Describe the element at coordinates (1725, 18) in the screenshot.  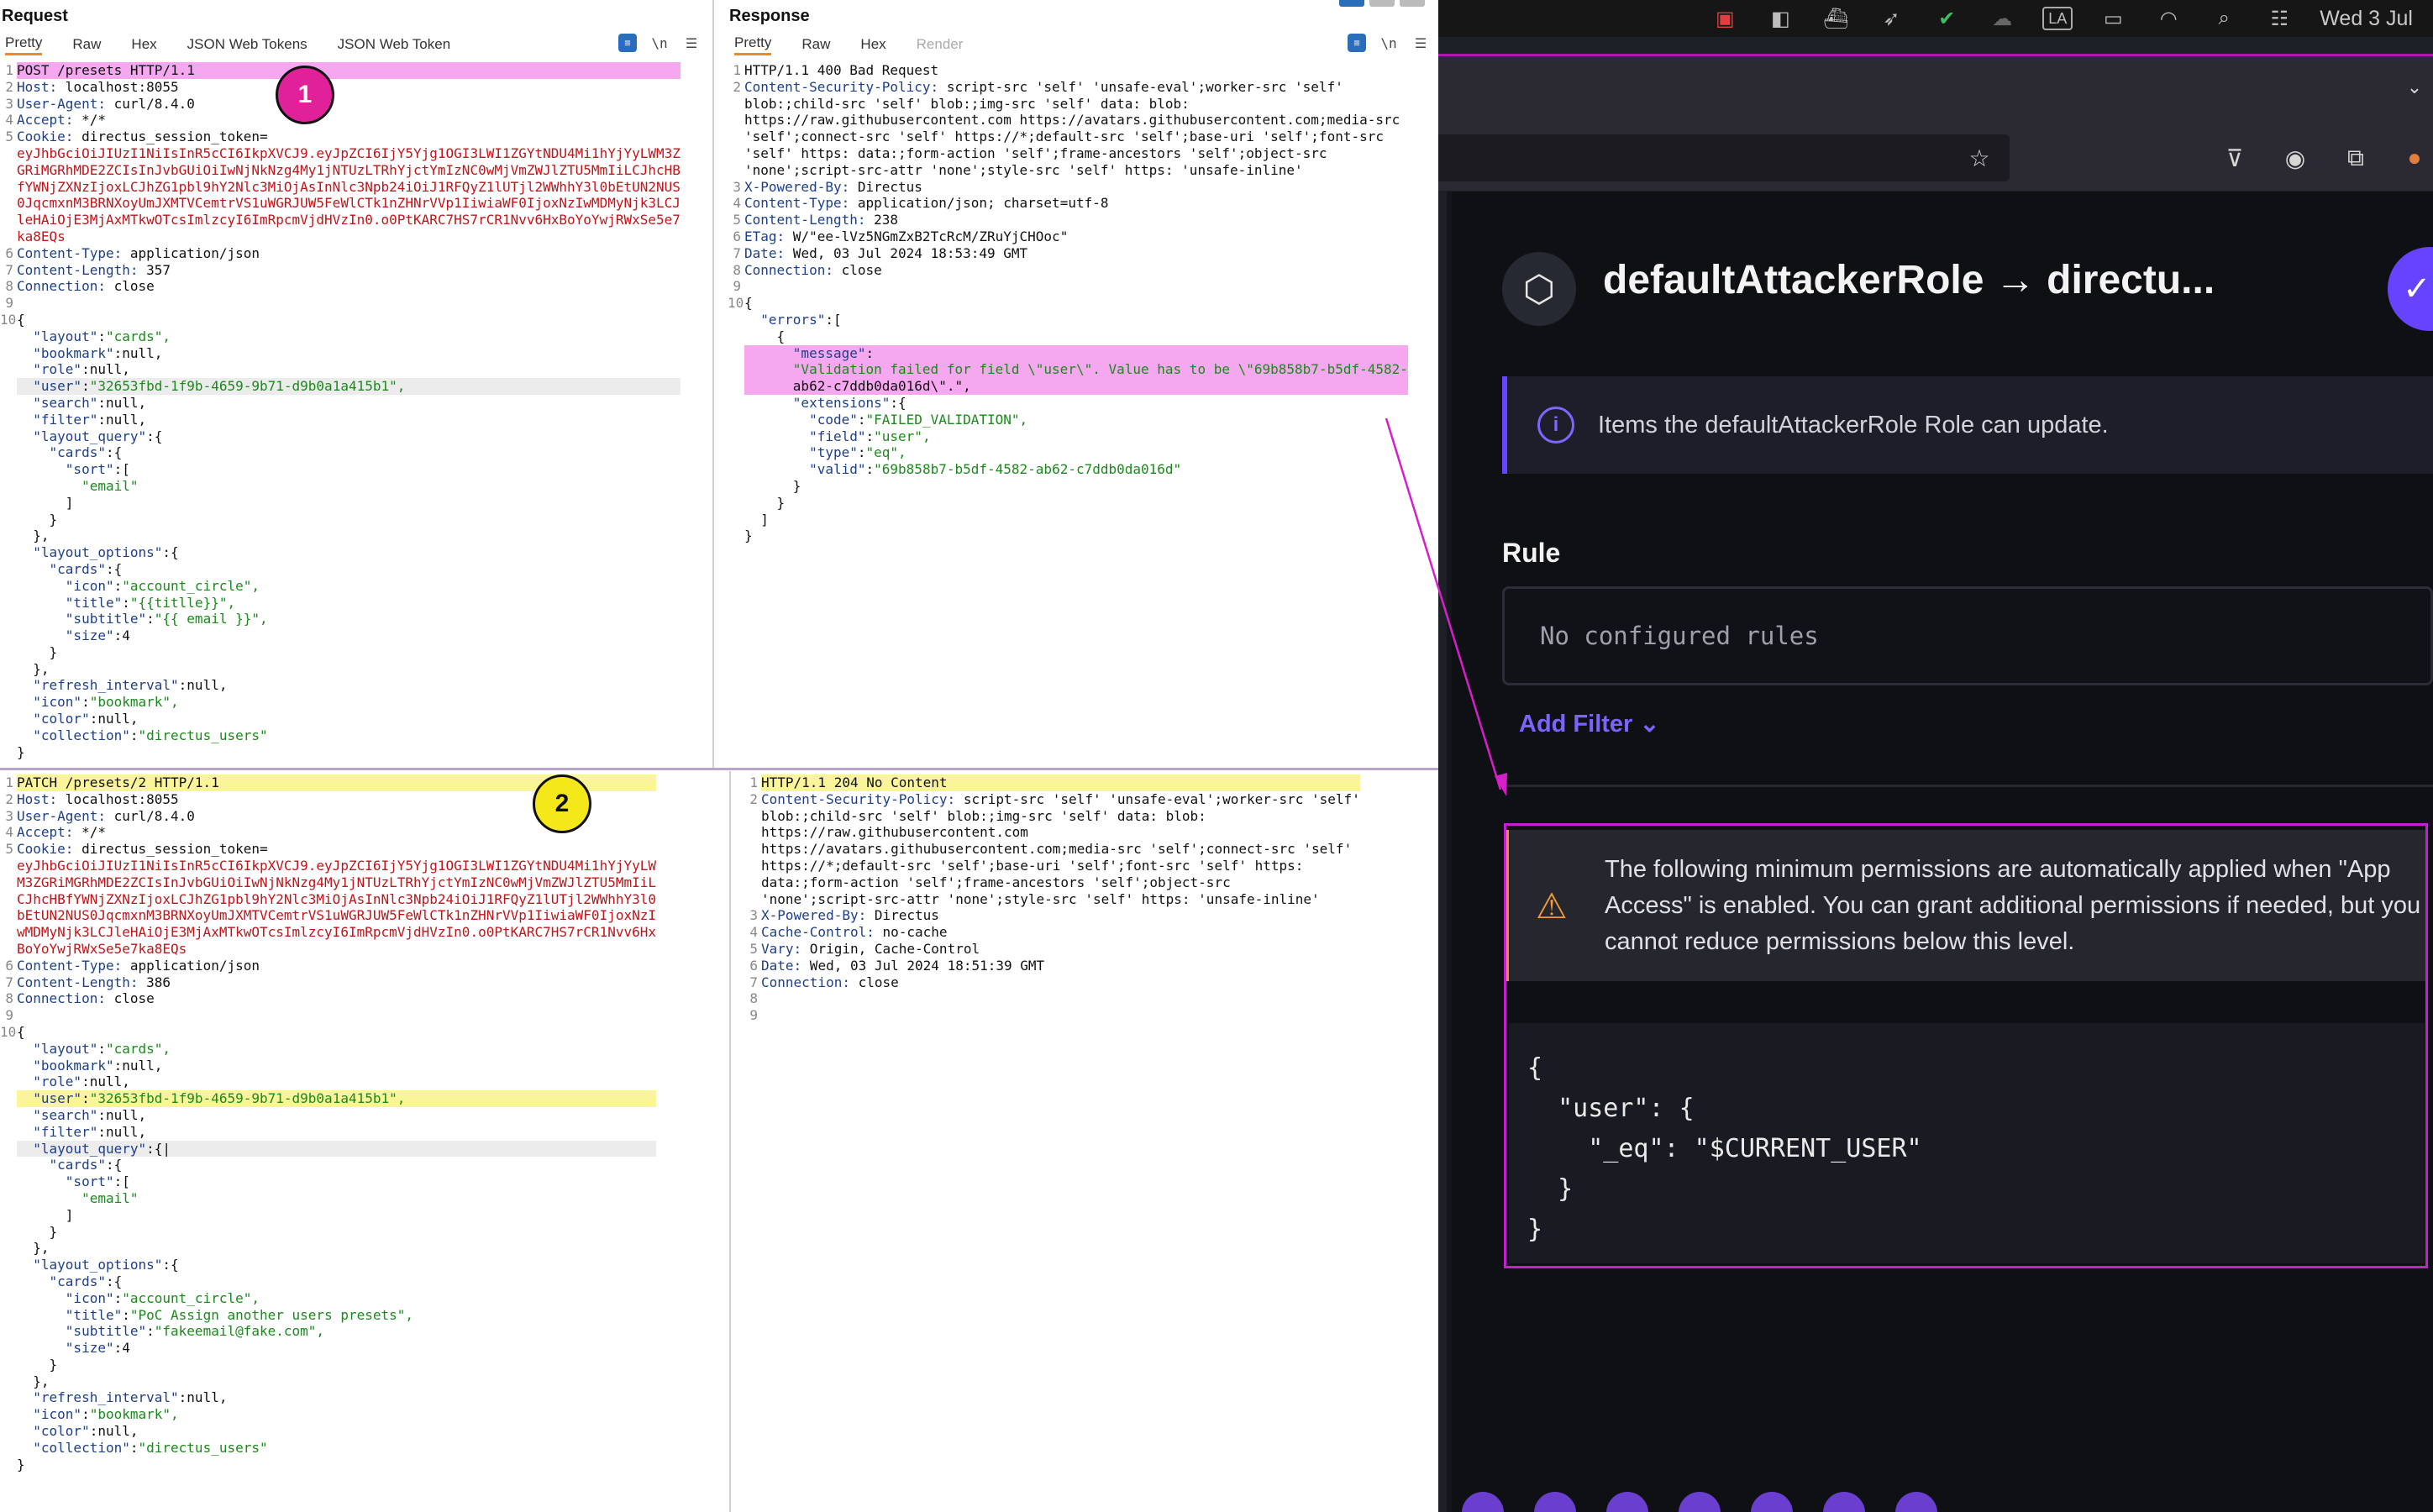
I see `app-icon: ▣` at that location.